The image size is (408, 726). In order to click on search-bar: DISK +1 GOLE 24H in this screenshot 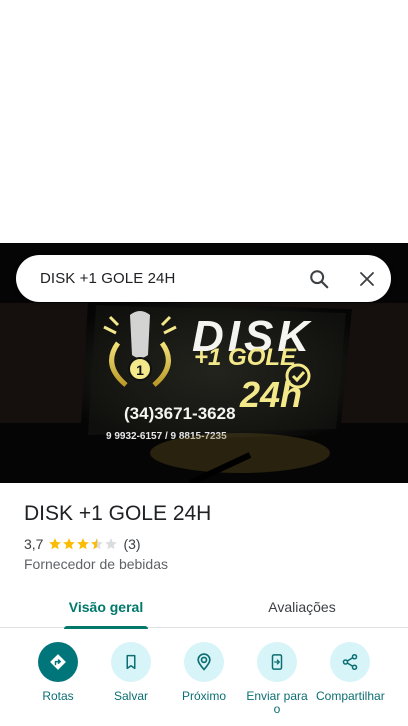, I will do `click(203, 278)`.